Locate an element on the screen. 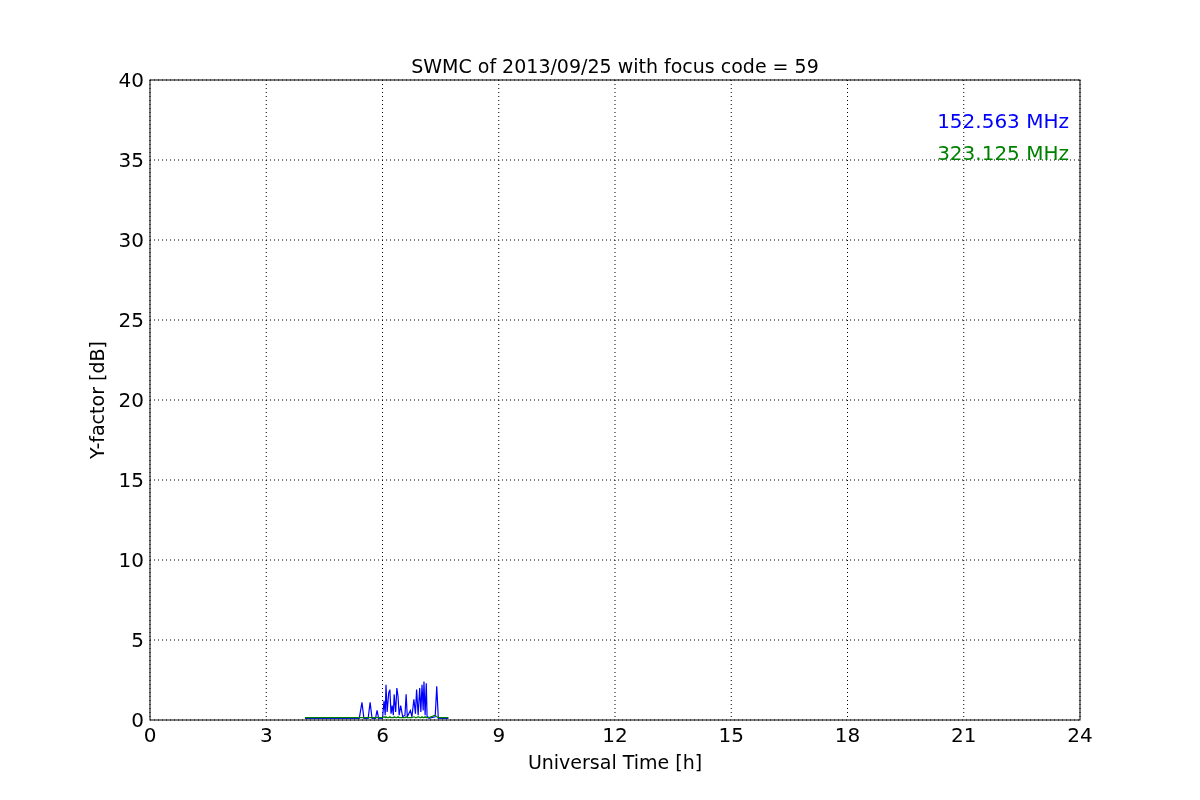 The image size is (1200, 800). x-tick-label: 3 is located at coordinates (266, 735).